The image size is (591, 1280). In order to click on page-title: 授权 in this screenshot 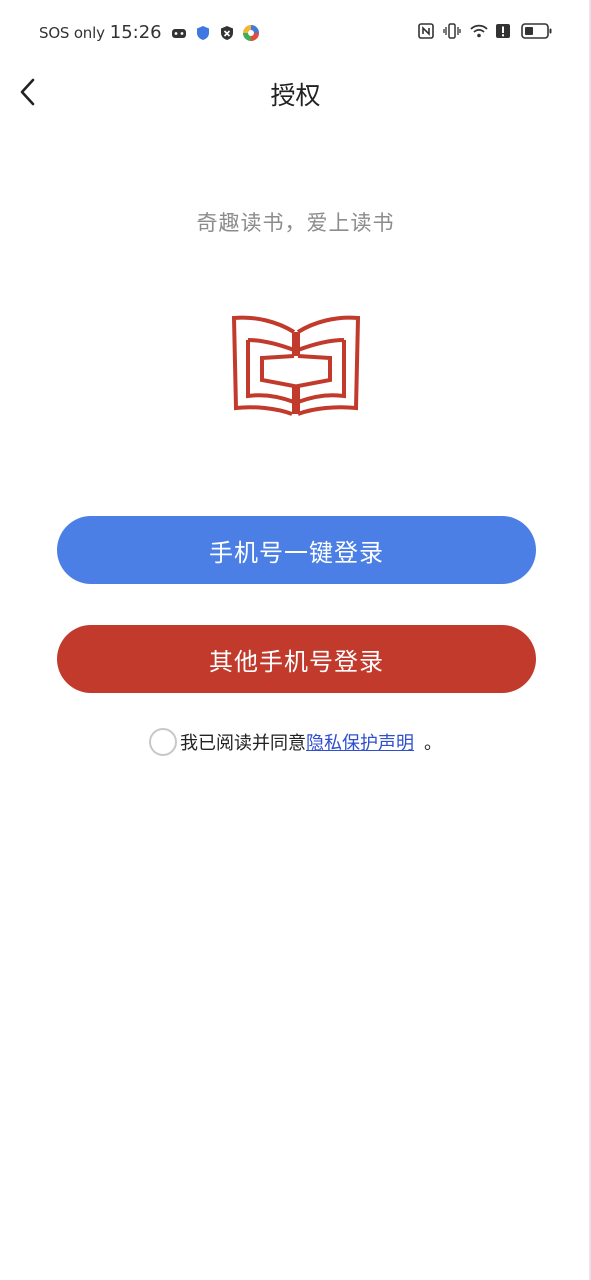, I will do `click(295, 95)`.